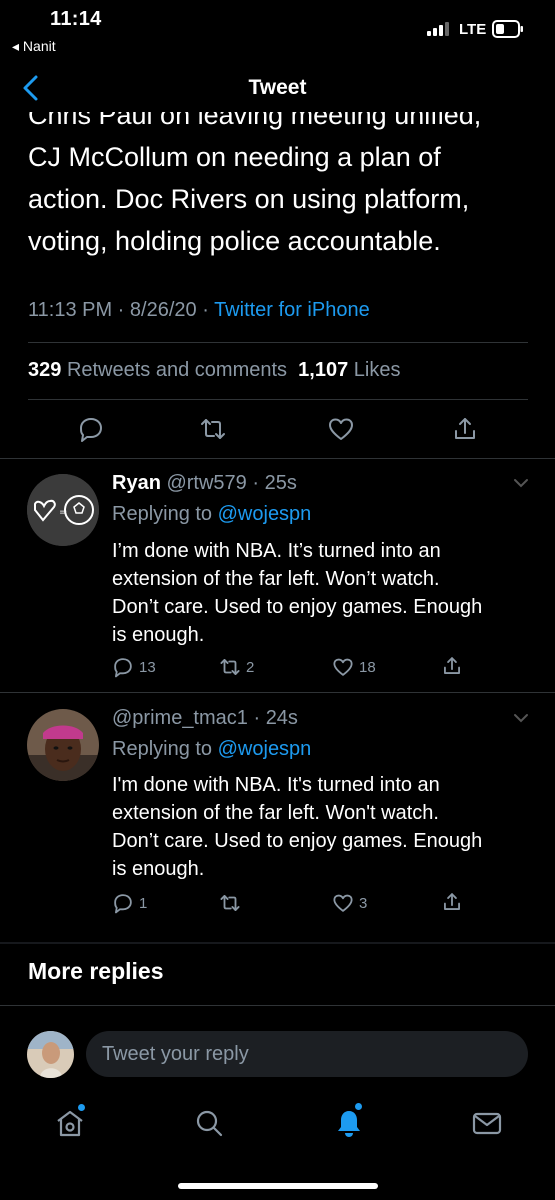 The height and width of the screenshot is (1200, 555). Describe the element at coordinates (255, 121) in the screenshot. I see `tweet-text-line: Chris Paul on leaving meeting unified,` at that location.